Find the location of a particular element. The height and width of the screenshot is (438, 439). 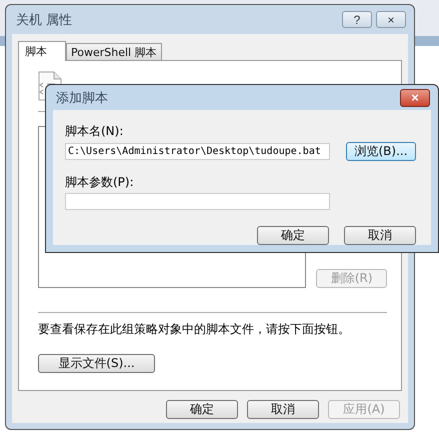

hint-text: 要查看保存在此组策略对象中的脚本文件，请按下面按钮。 is located at coordinates (194, 329).